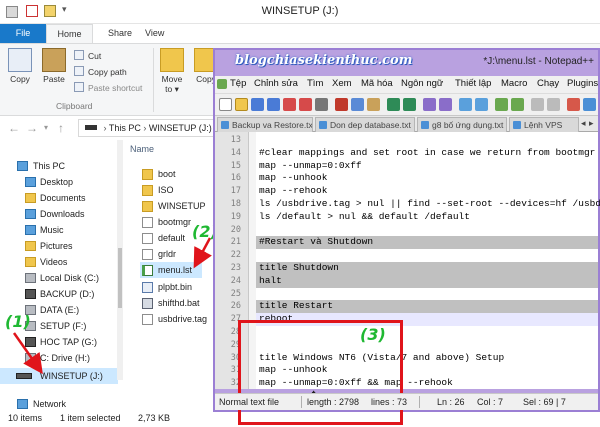  What do you see at coordinates (293, 177) in the screenshot?
I see `code-line: map --unhook` at bounding box center [293, 177].